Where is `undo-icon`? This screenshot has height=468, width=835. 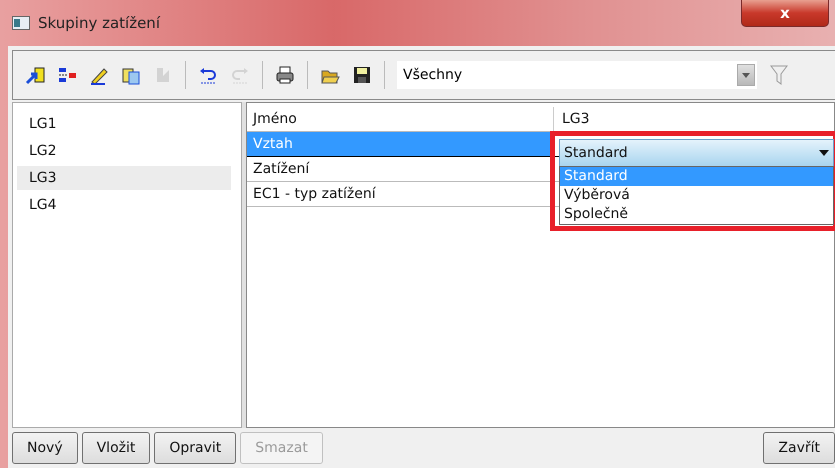
undo-icon is located at coordinates (208, 75).